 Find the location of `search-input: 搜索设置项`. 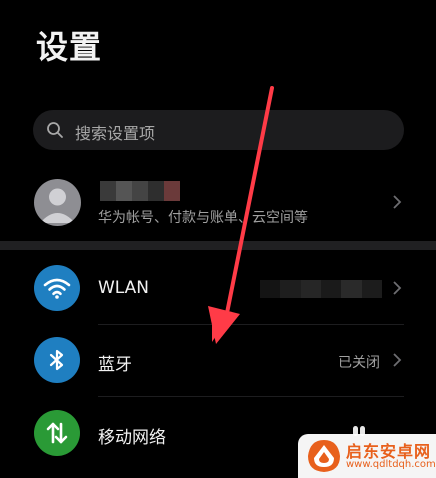

search-input: 搜索设置项 is located at coordinates (115, 132).